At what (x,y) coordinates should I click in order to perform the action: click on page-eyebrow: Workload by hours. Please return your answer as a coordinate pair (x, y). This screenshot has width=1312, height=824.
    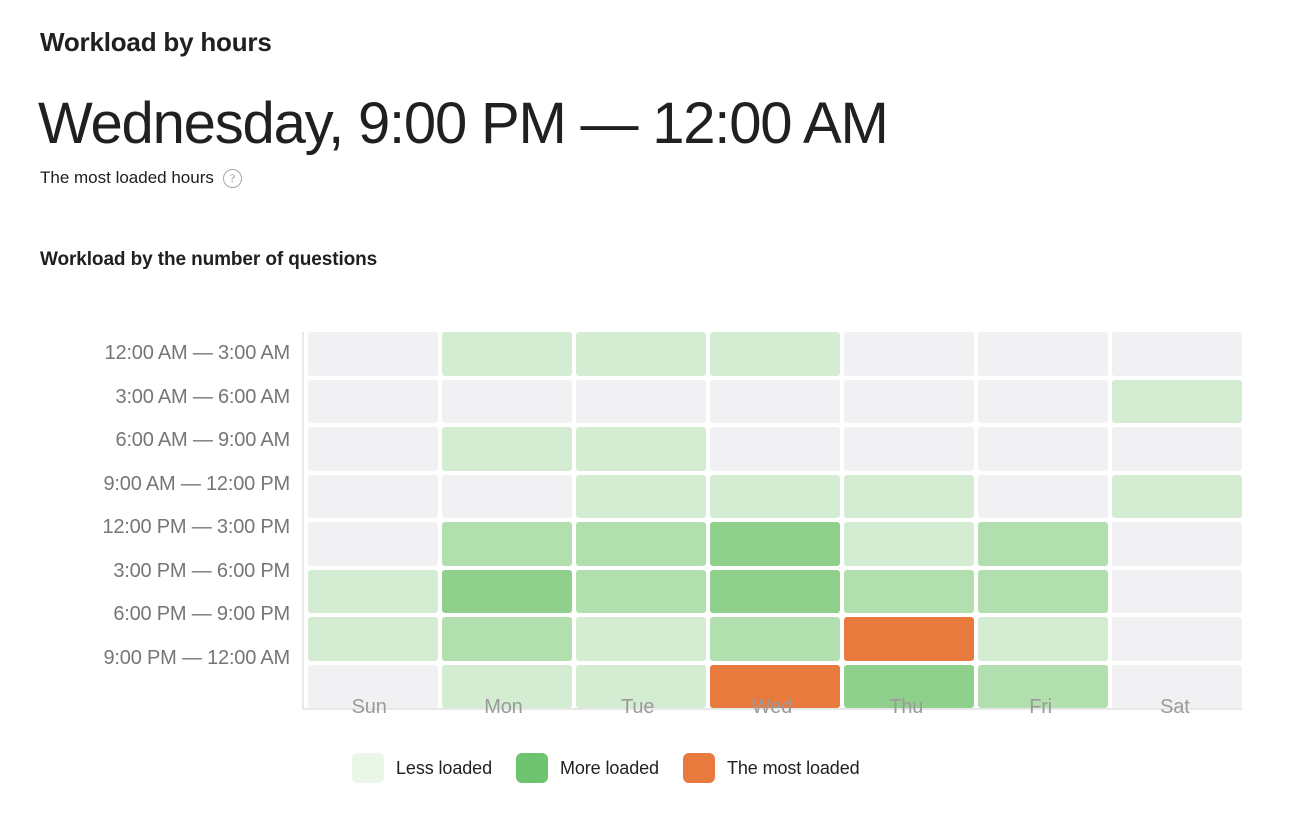
    Looking at the image, I should click on (156, 42).